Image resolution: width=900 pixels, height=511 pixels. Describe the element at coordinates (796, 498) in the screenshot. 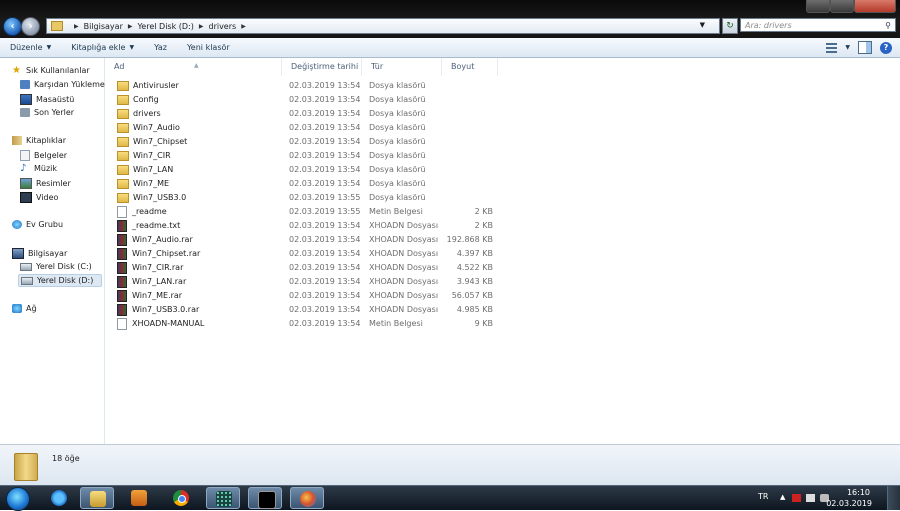

I see `action-center-flag-icon` at that location.